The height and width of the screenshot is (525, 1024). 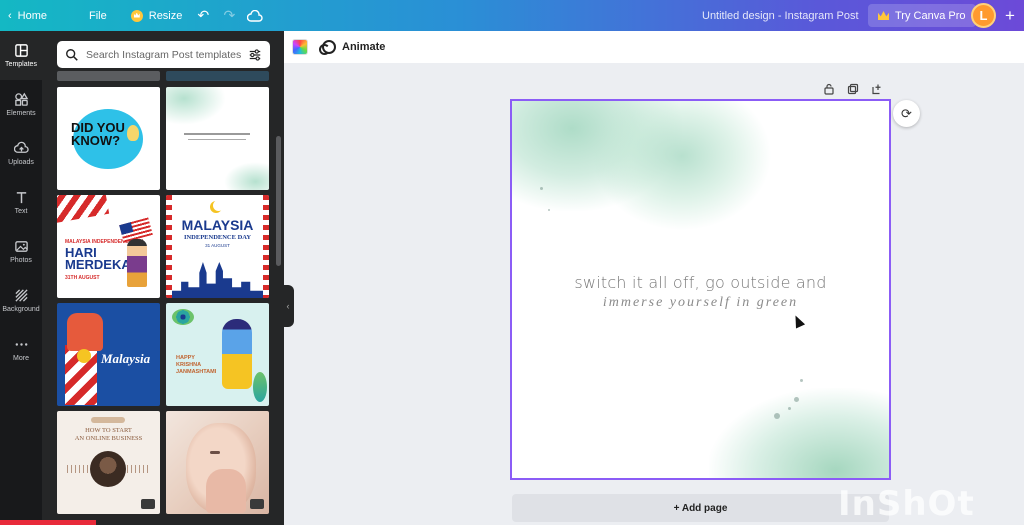 What do you see at coordinates (21, 162) in the screenshot?
I see `rail-label: Uploads` at bounding box center [21, 162].